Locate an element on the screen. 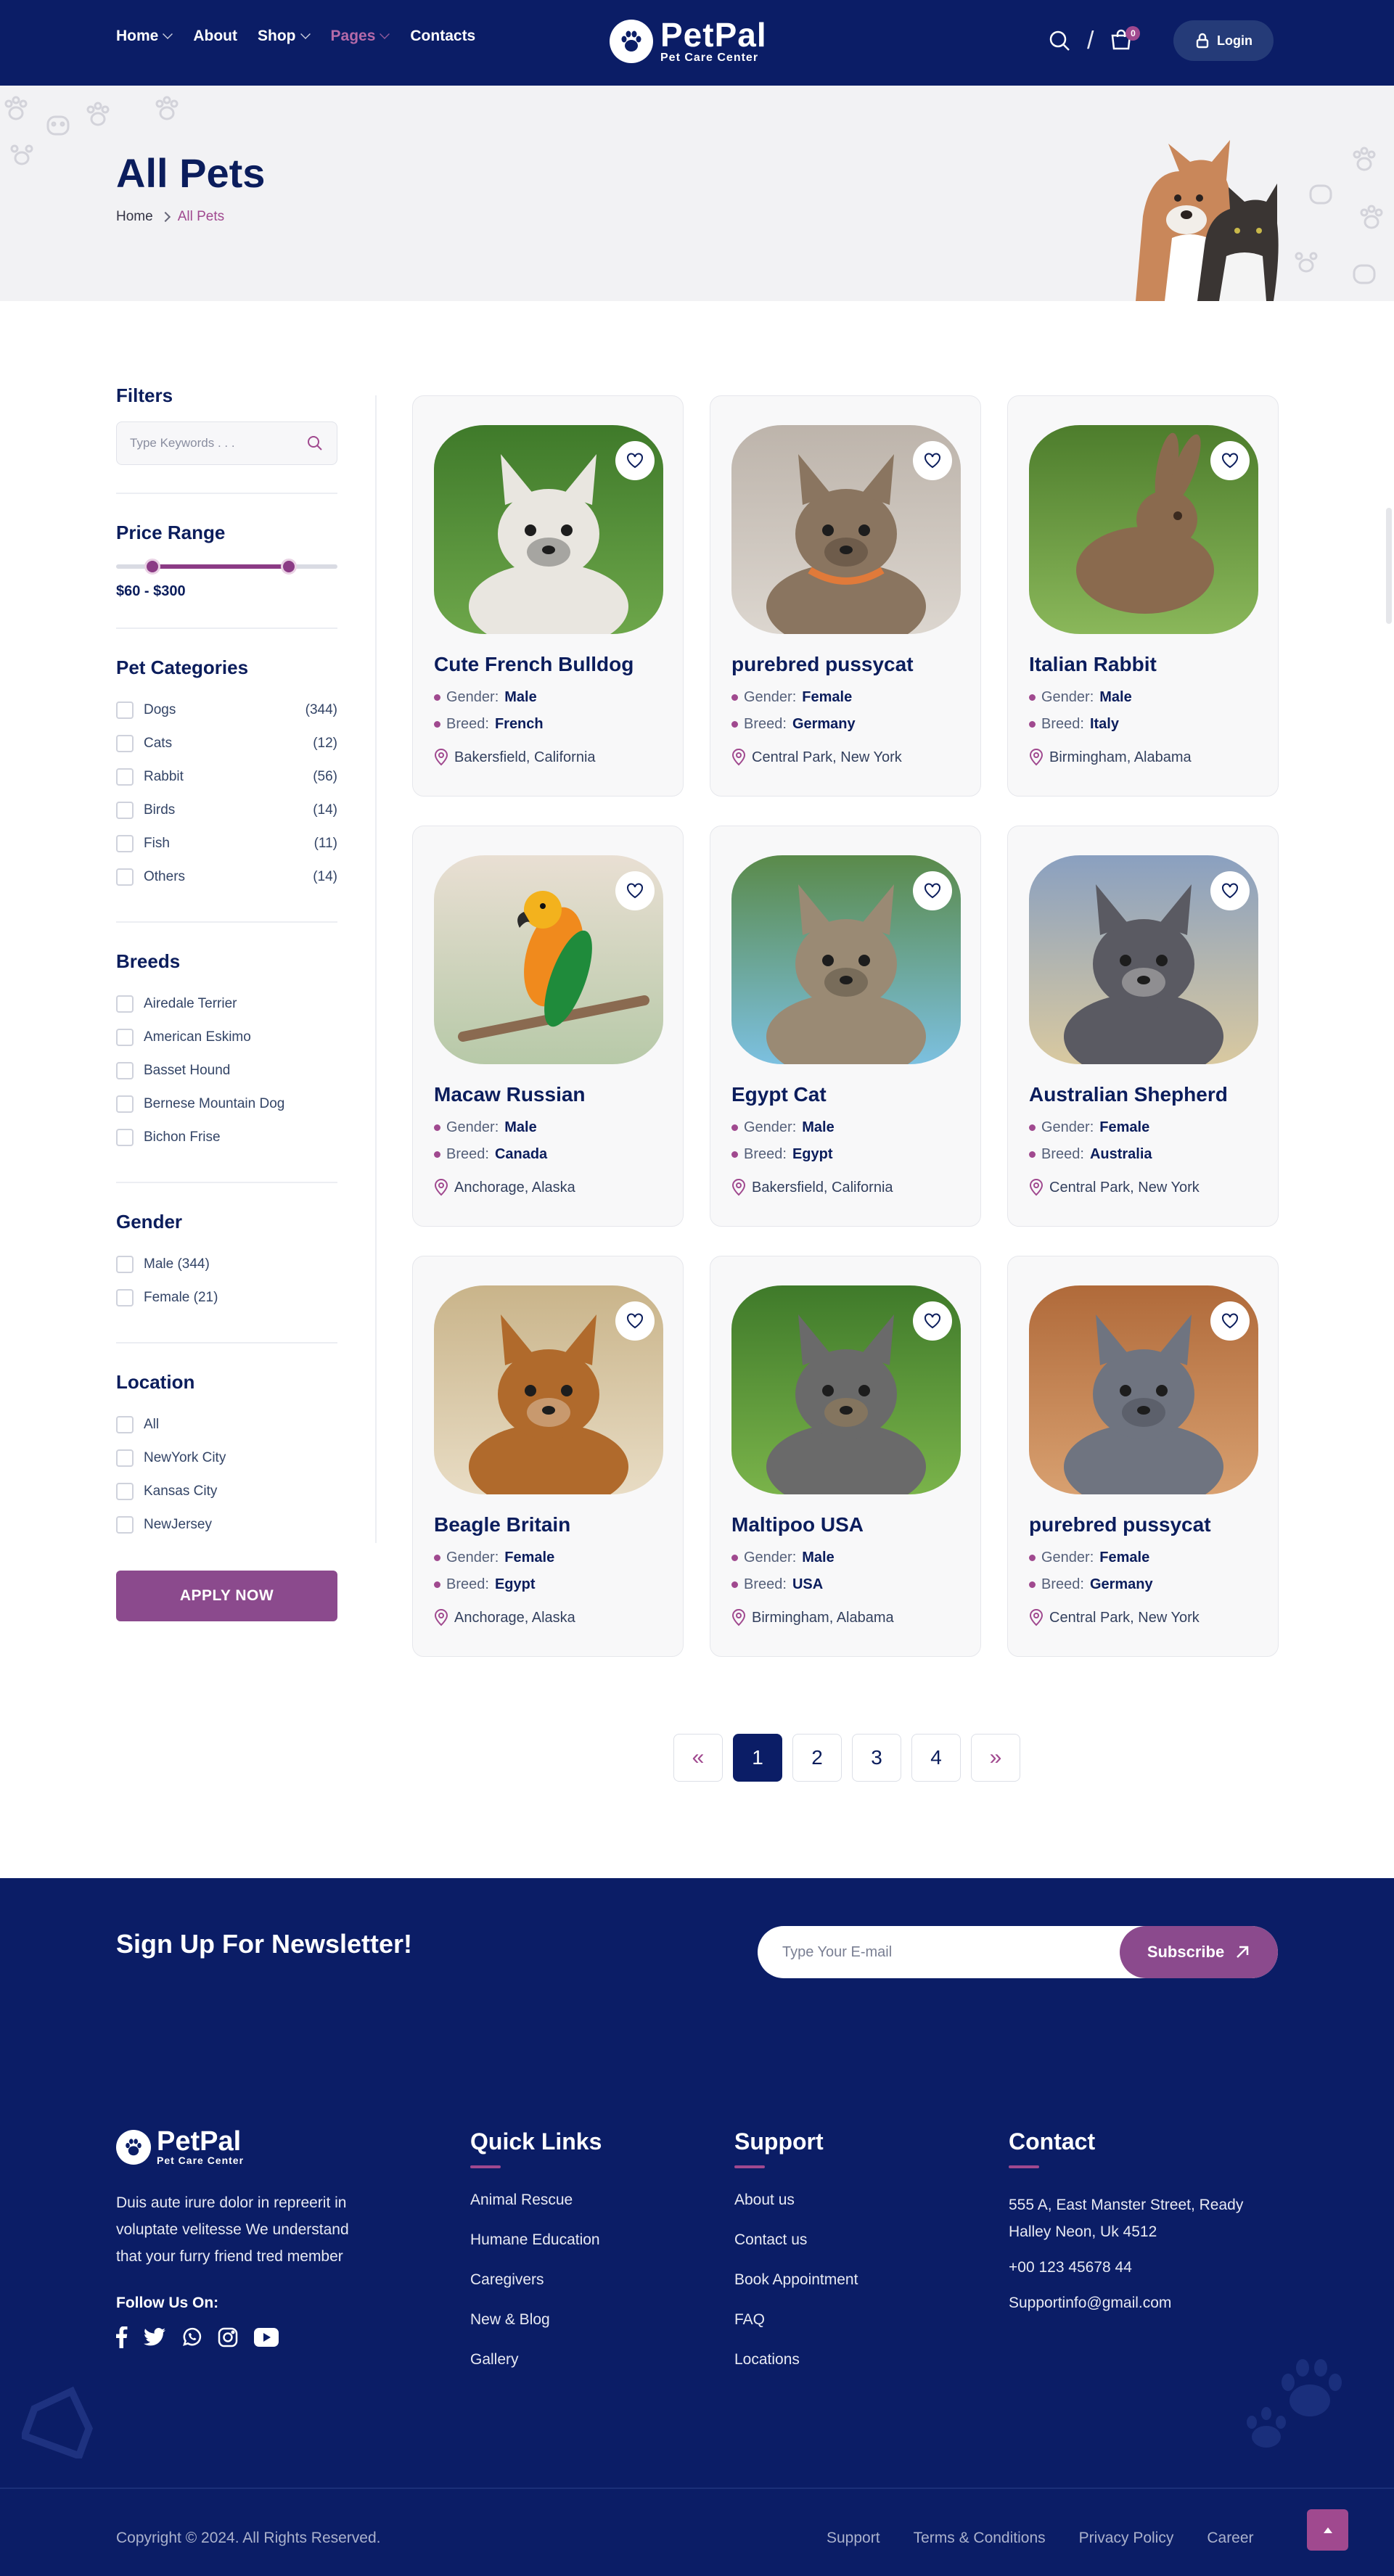 The image size is (1394, 2576). pet-name: Egypt Cat is located at coordinates (779, 1094).